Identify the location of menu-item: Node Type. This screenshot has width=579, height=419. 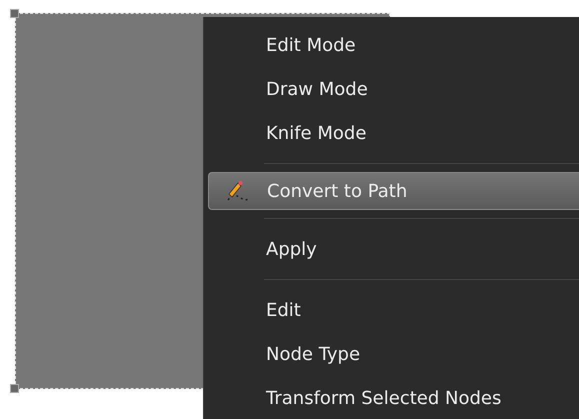
(393, 354).